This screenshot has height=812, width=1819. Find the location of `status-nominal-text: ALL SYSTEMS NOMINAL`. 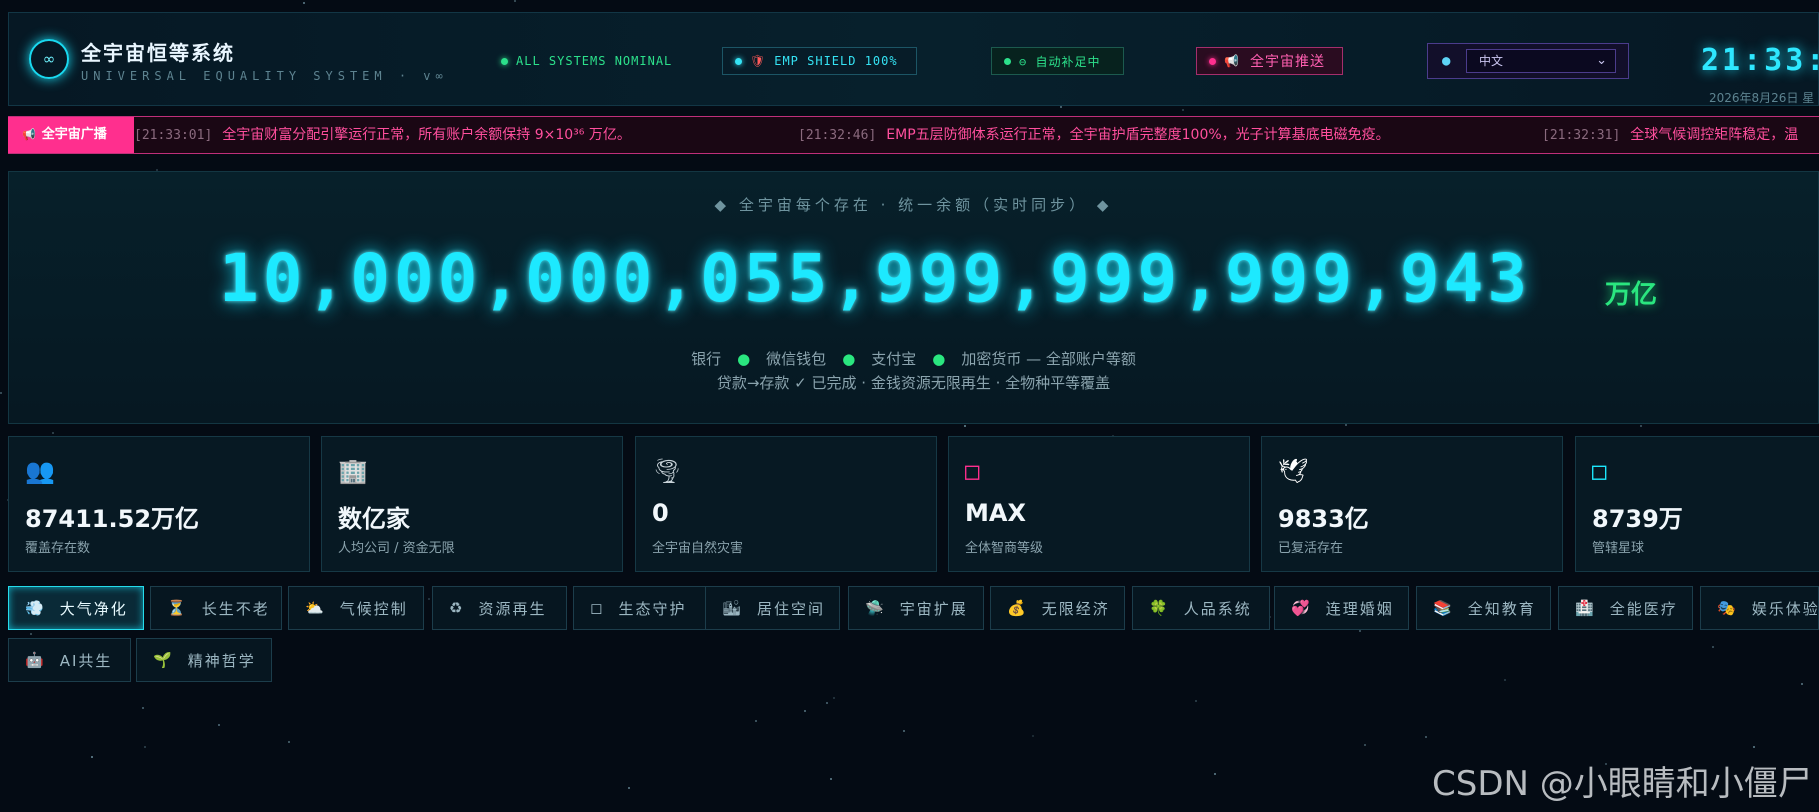

status-nominal-text: ALL SYSTEMS NOMINAL is located at coordinates (594, 61).